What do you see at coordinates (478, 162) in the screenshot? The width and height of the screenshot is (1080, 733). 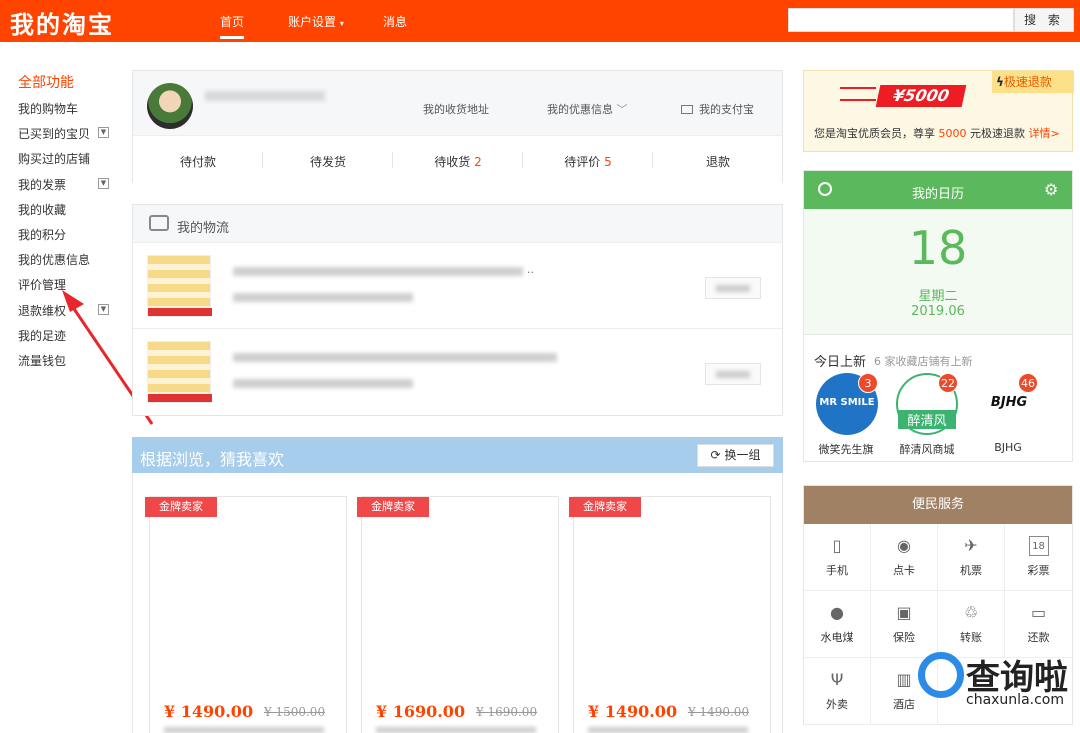 I see `order-count: 2` at bounding box center [478, 162].